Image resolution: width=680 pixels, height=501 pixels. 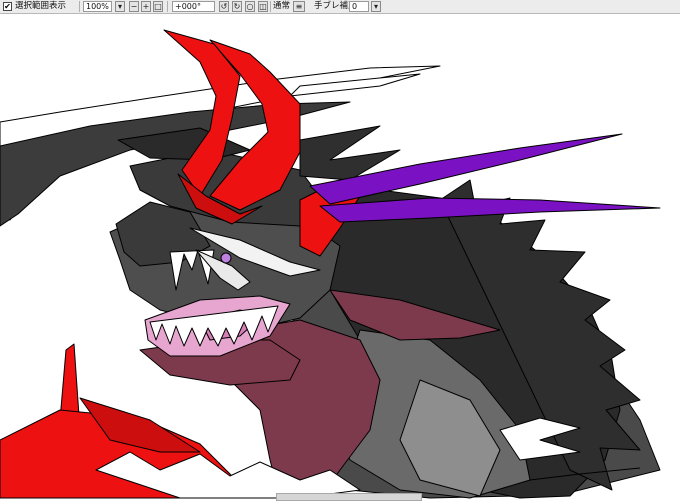 I want to click on zoom-out-icon: −, so click(x=134, y=6).